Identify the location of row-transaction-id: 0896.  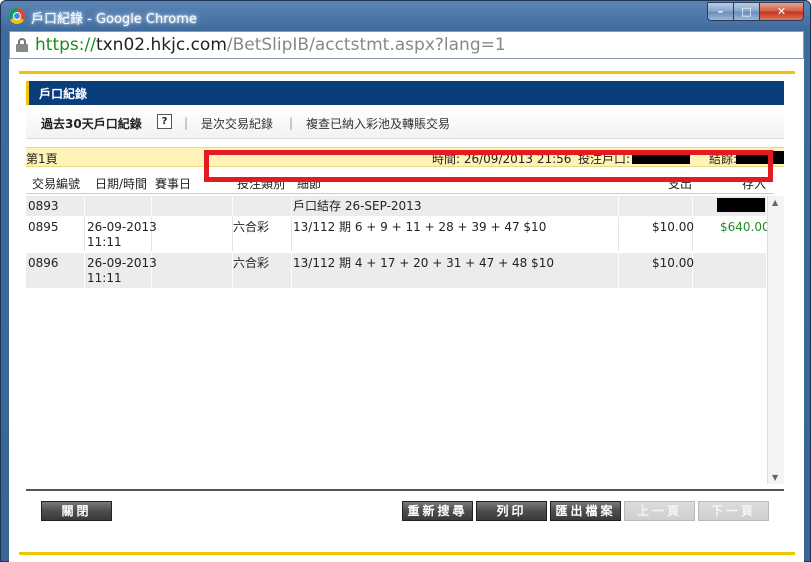
(43, 263).